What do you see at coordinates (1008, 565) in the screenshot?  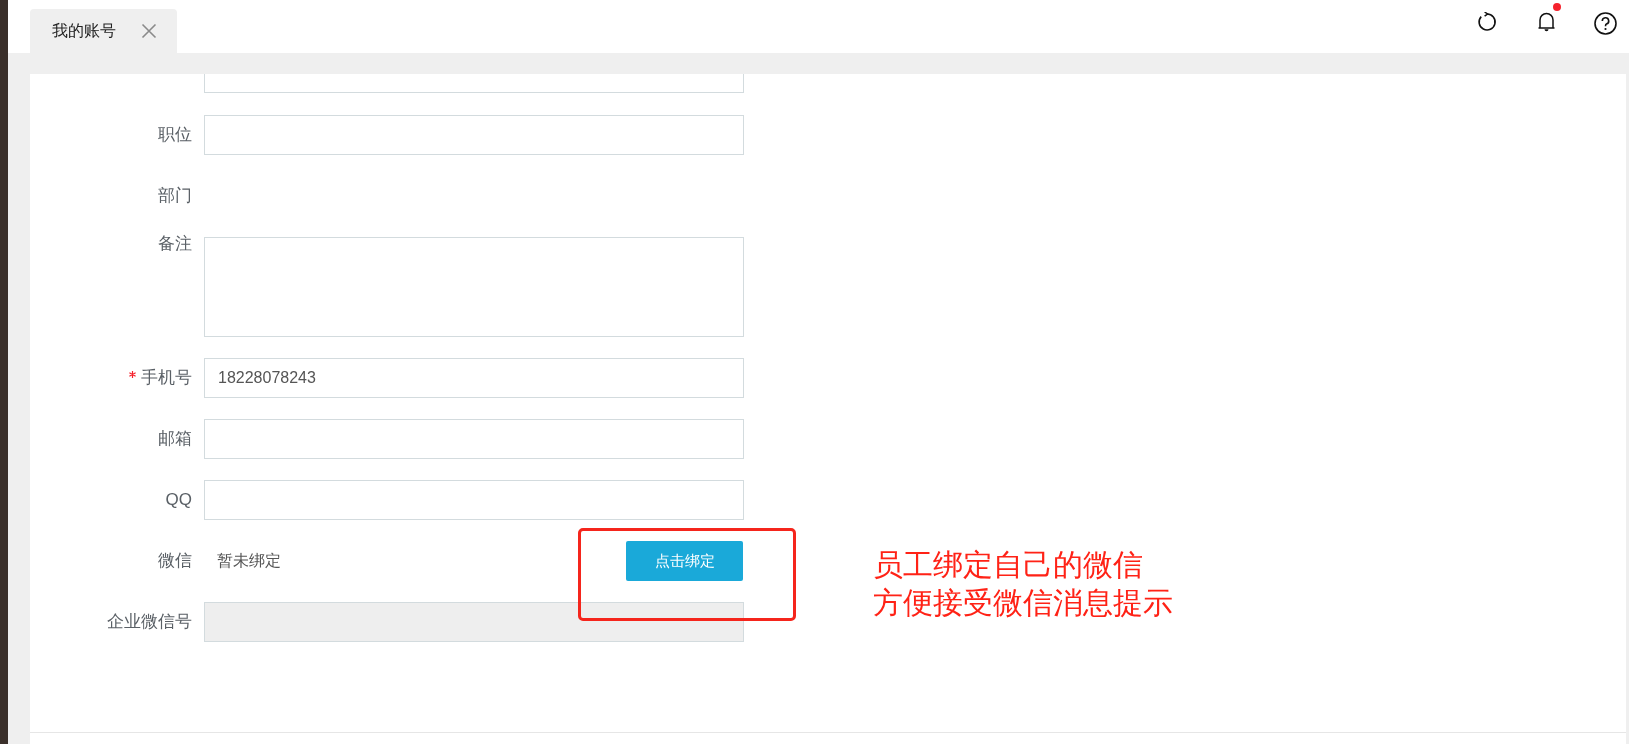 I see `annotation-text: 员工绑定自己的微信` at bounding box center [1008, 565].